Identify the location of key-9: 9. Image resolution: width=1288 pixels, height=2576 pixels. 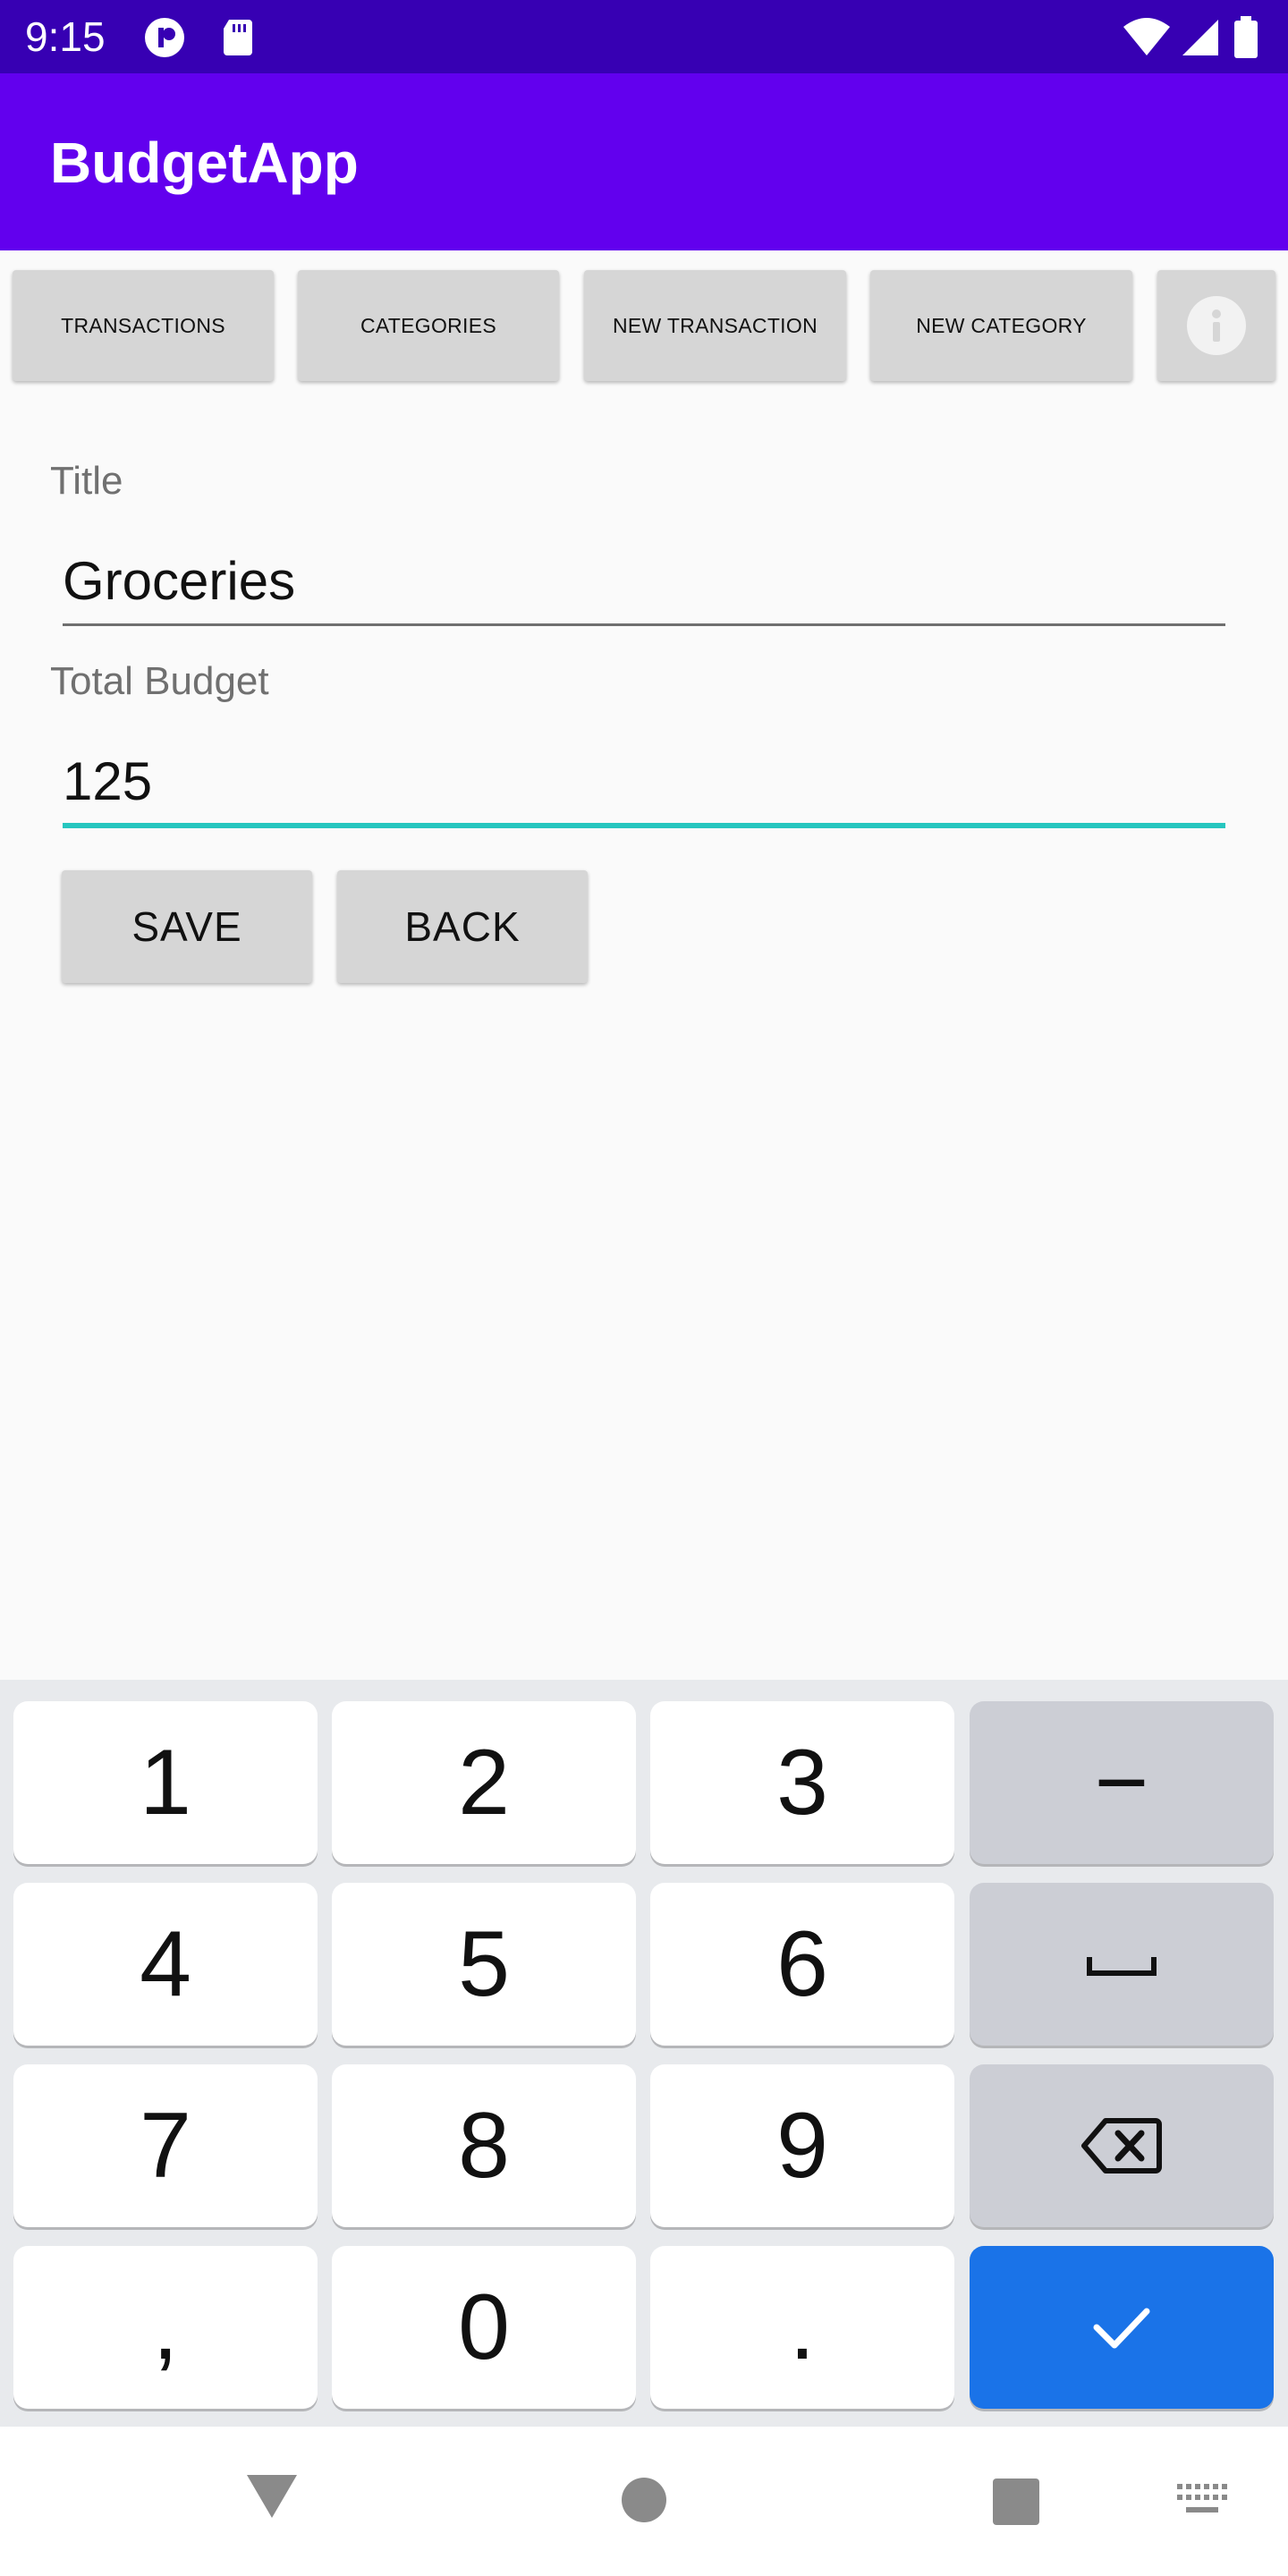
(802, 2145).